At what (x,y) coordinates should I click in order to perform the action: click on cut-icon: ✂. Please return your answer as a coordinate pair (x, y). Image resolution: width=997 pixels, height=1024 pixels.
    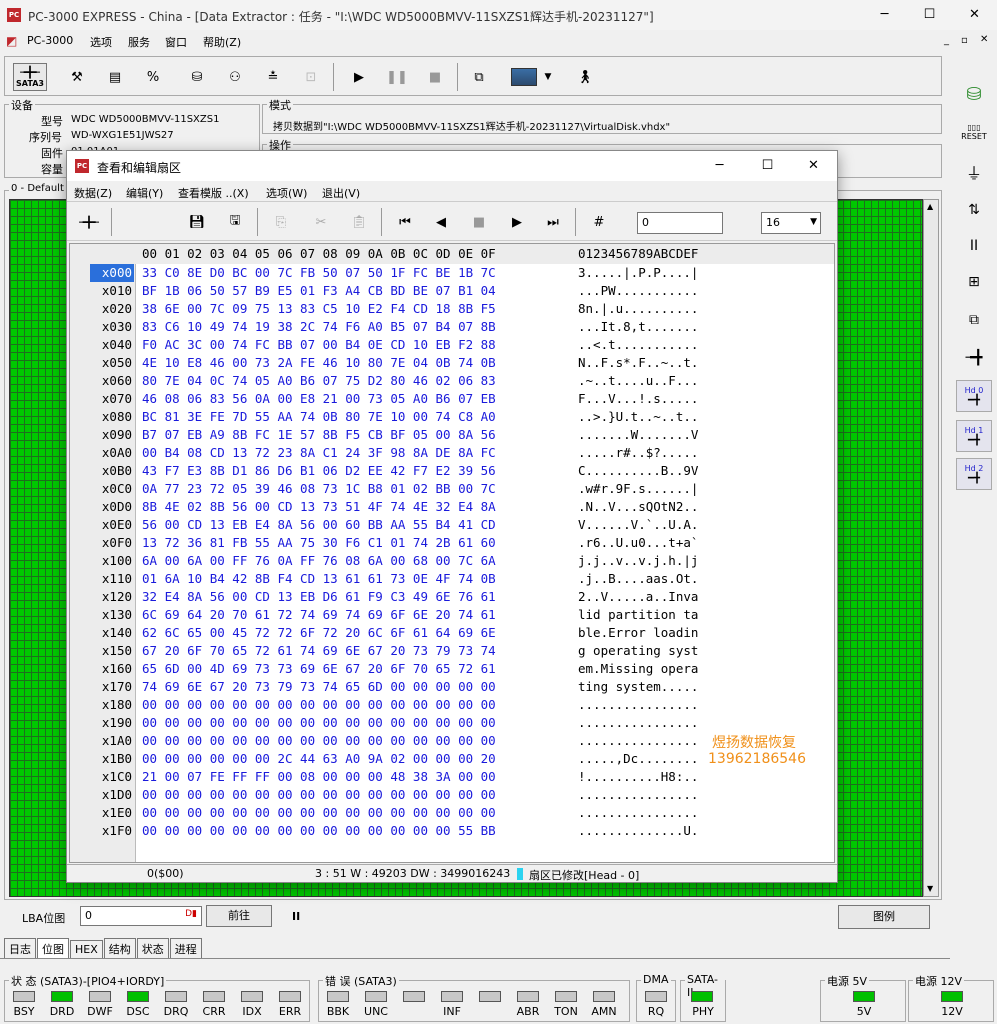
    Looking at the image, I should click on (321, 222).